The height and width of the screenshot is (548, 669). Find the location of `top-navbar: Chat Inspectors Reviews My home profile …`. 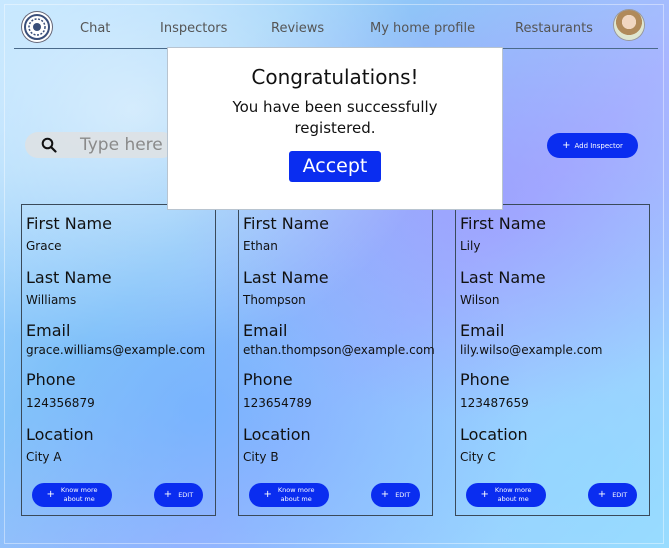

top-navbar: Chat Inspectors Reviews My home profile … is located at coordinates (336, 27).